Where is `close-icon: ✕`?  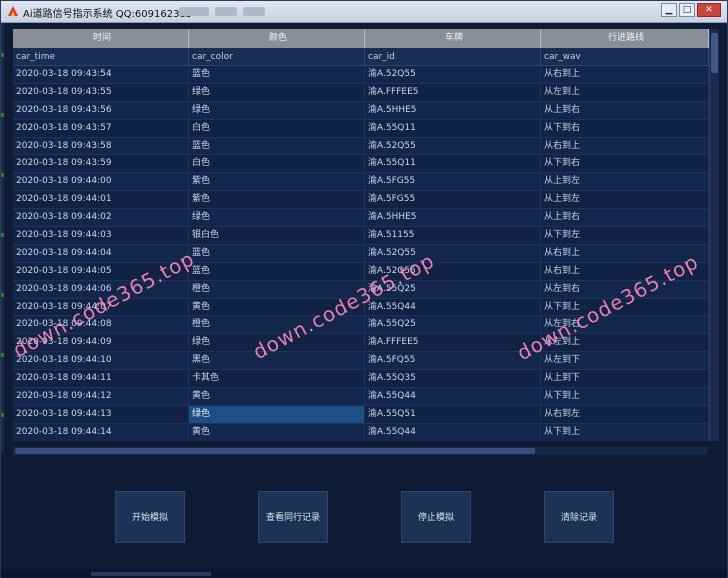
close-icon: ✕ is located at coordinates (709, 10).